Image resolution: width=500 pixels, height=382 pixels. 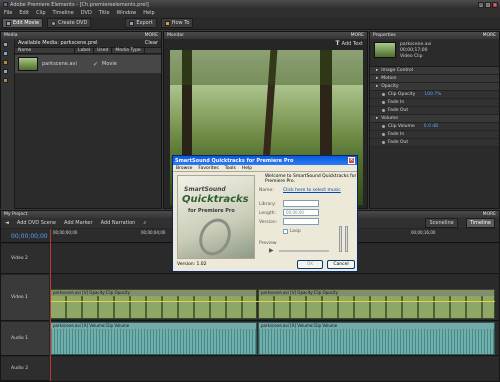 I want to click on sceneline-button: Sceneline, so click(x=441, y=223).